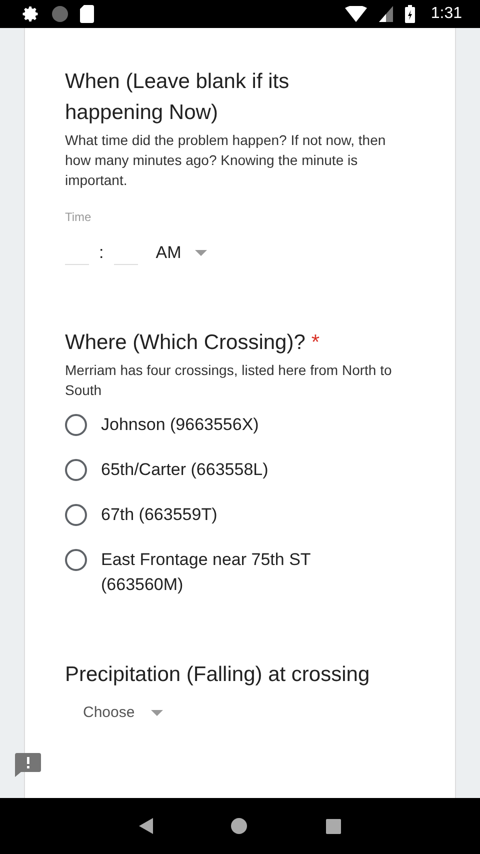  Describe the element at coordinates (385, 14) in the screenshot. I see `signal-icon` at that location.